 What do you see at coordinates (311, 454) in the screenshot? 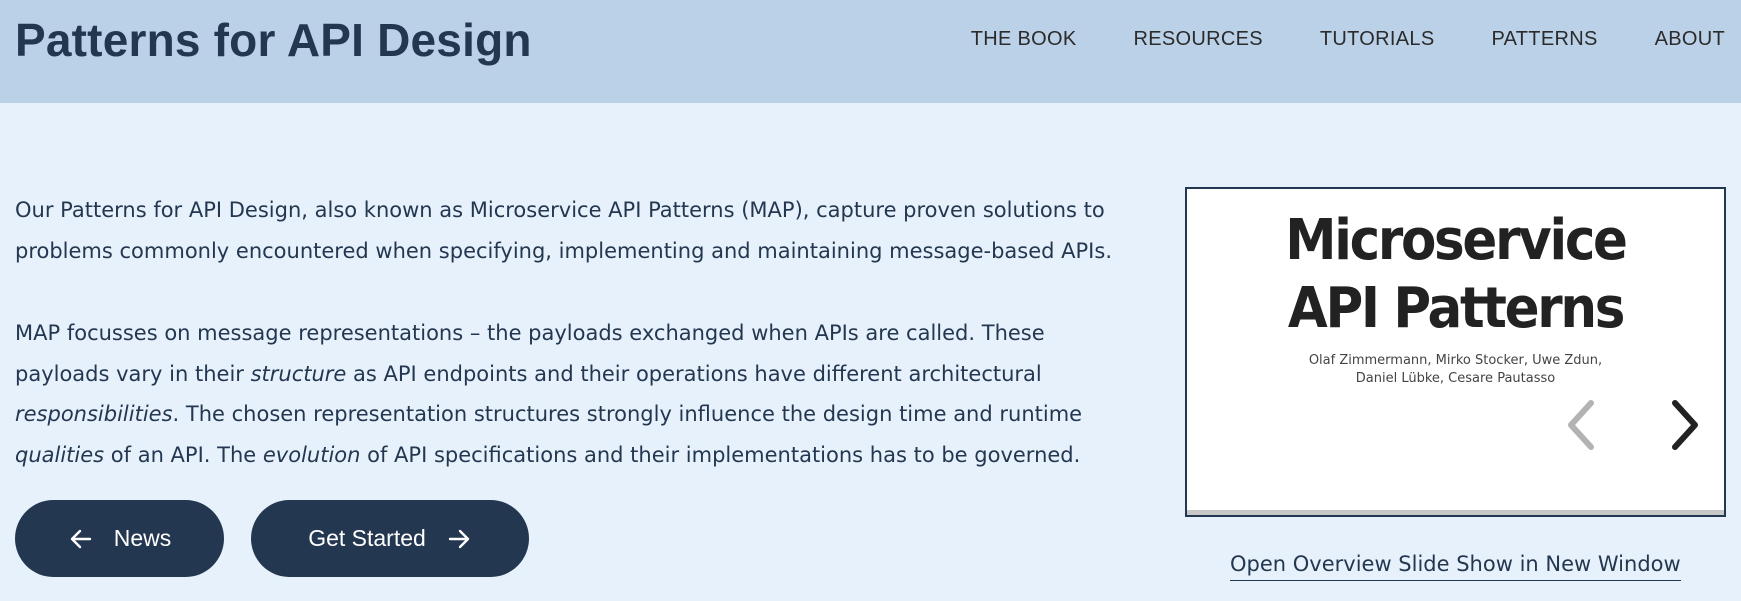
I see `emphasis-evolution: evolution` at bounding box center [311, 454].